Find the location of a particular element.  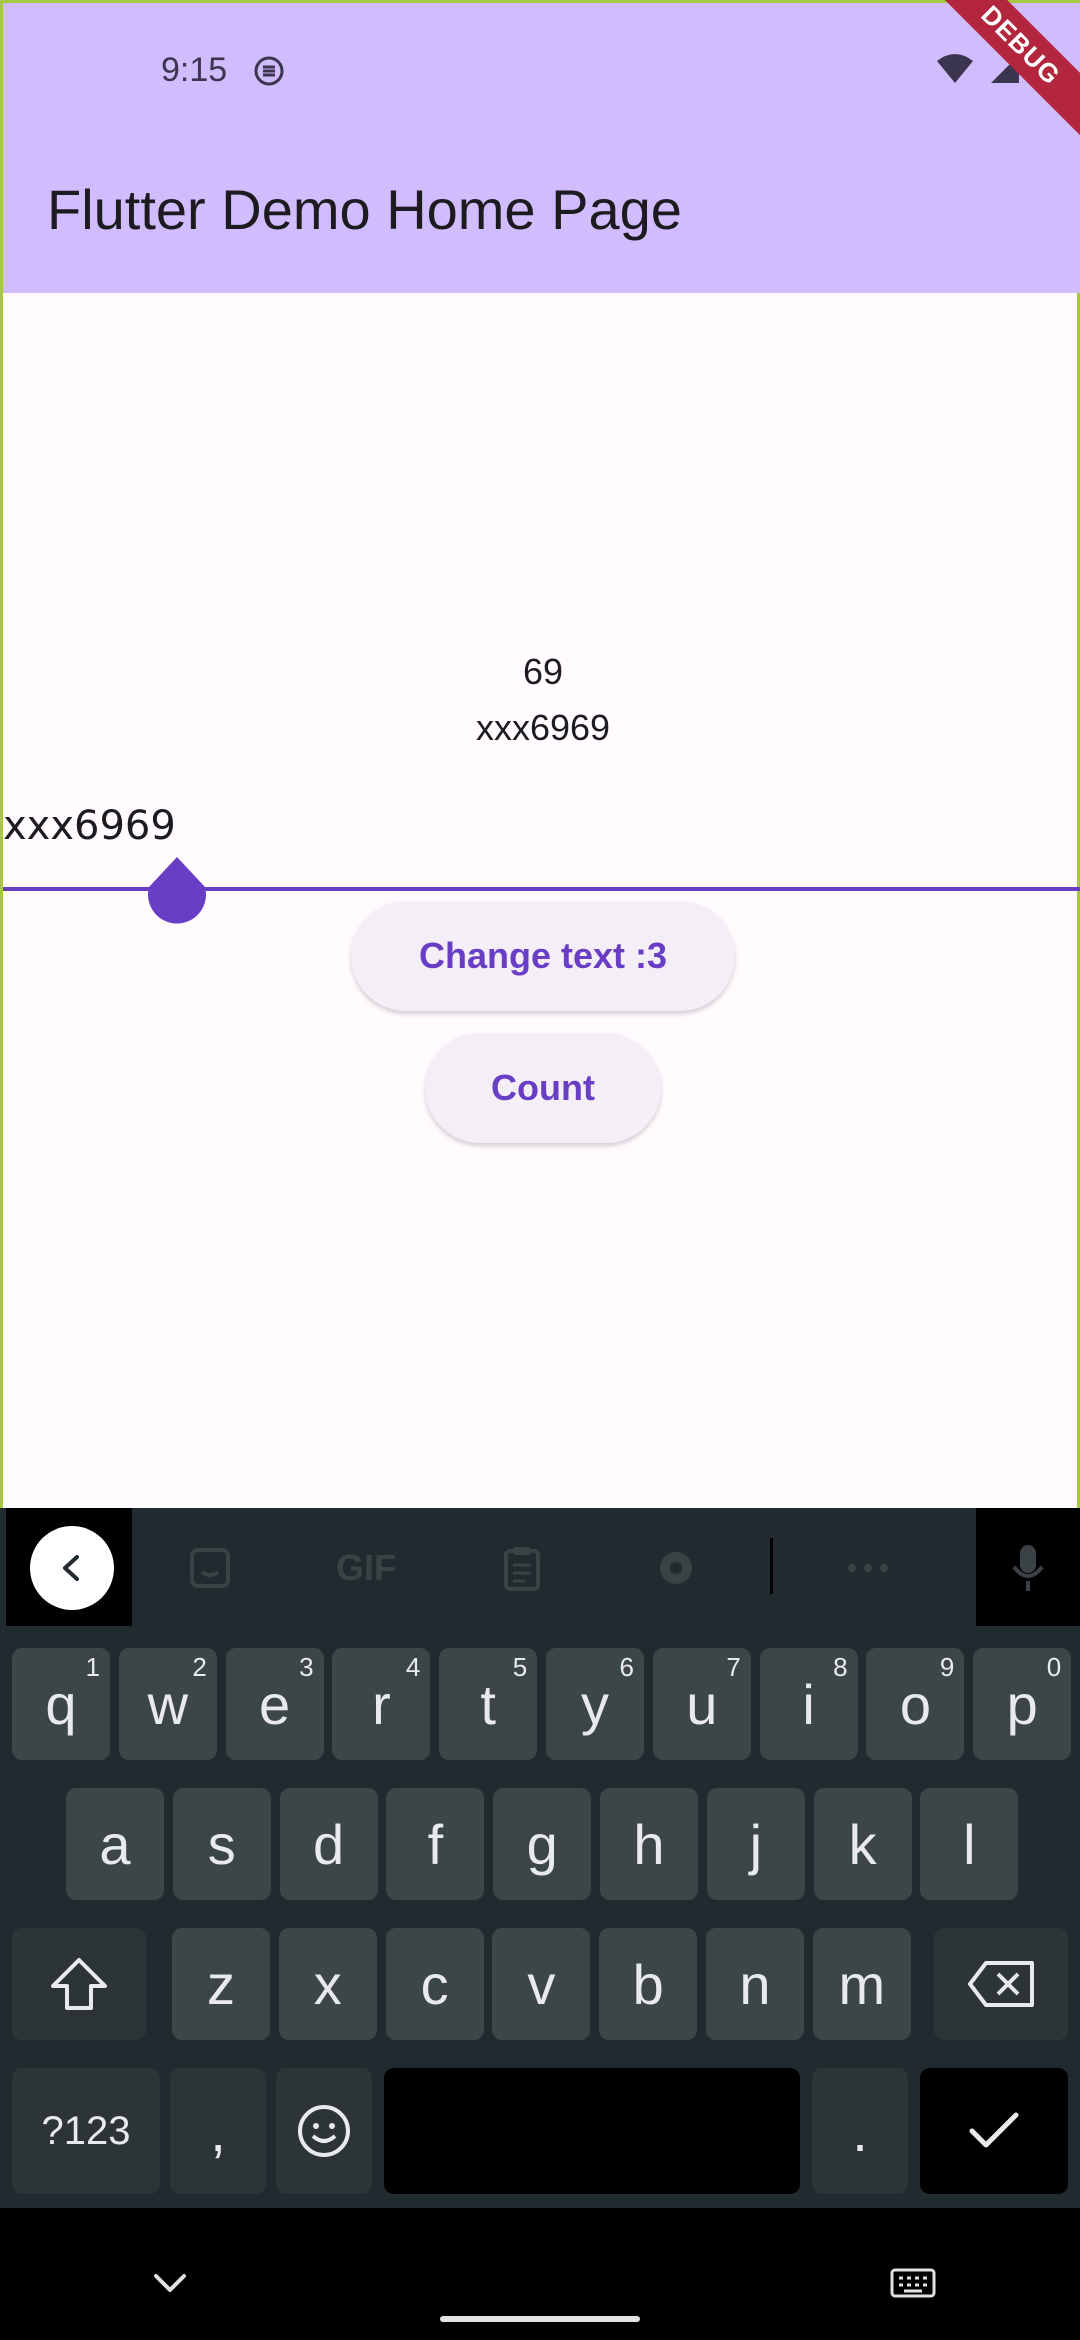

text-field: xxx6969 is located at coordinates (89, 826).